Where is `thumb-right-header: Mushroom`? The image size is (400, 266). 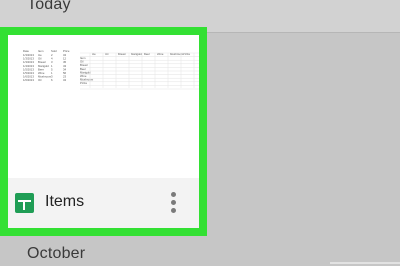
thumb-right-header: Mushroom is located at coordinates (177, 54).